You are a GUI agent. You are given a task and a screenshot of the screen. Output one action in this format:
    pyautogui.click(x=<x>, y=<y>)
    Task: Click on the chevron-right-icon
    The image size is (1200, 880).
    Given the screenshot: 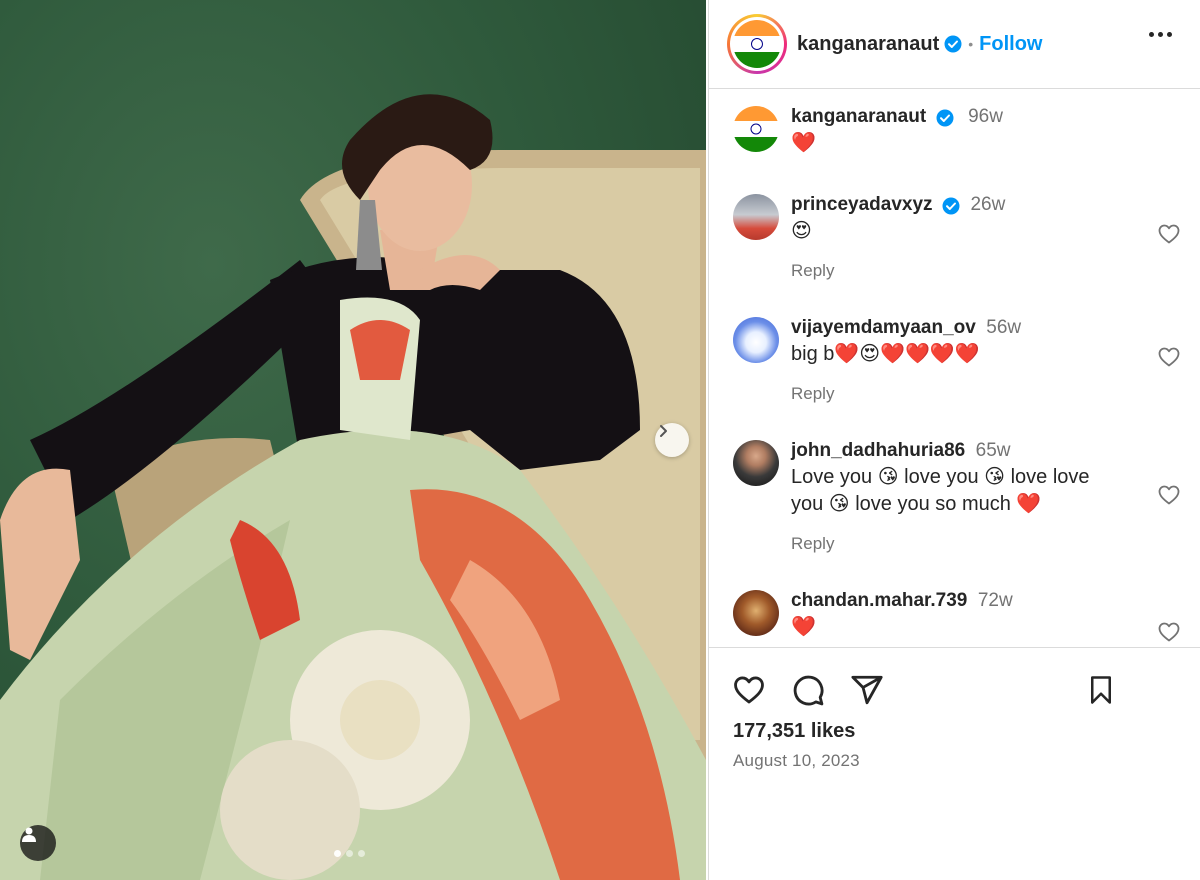 What is the action you would take?
    pyautogui.click(x=663, y=431)
    